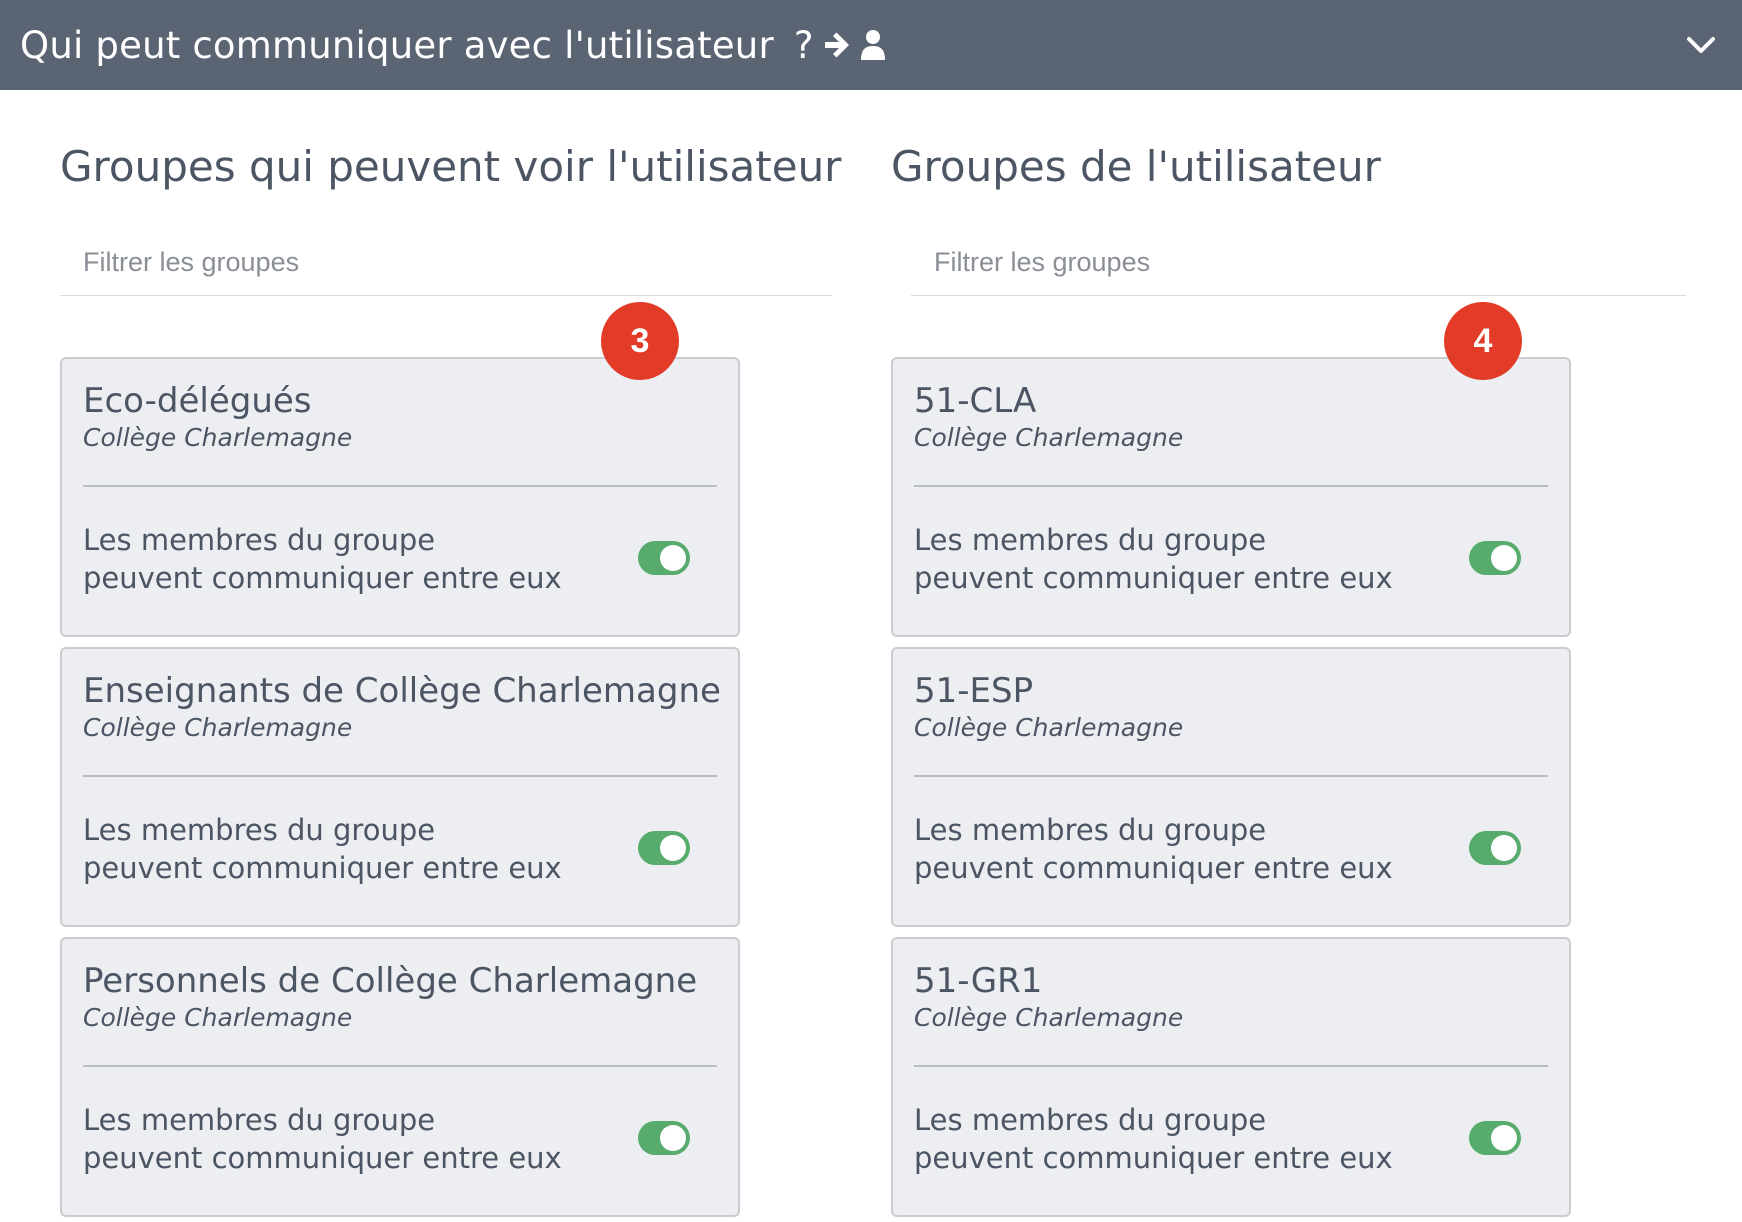  I want to click on section-title-user-groups: Groupes de l'utilisateur, so click(1136, 166).